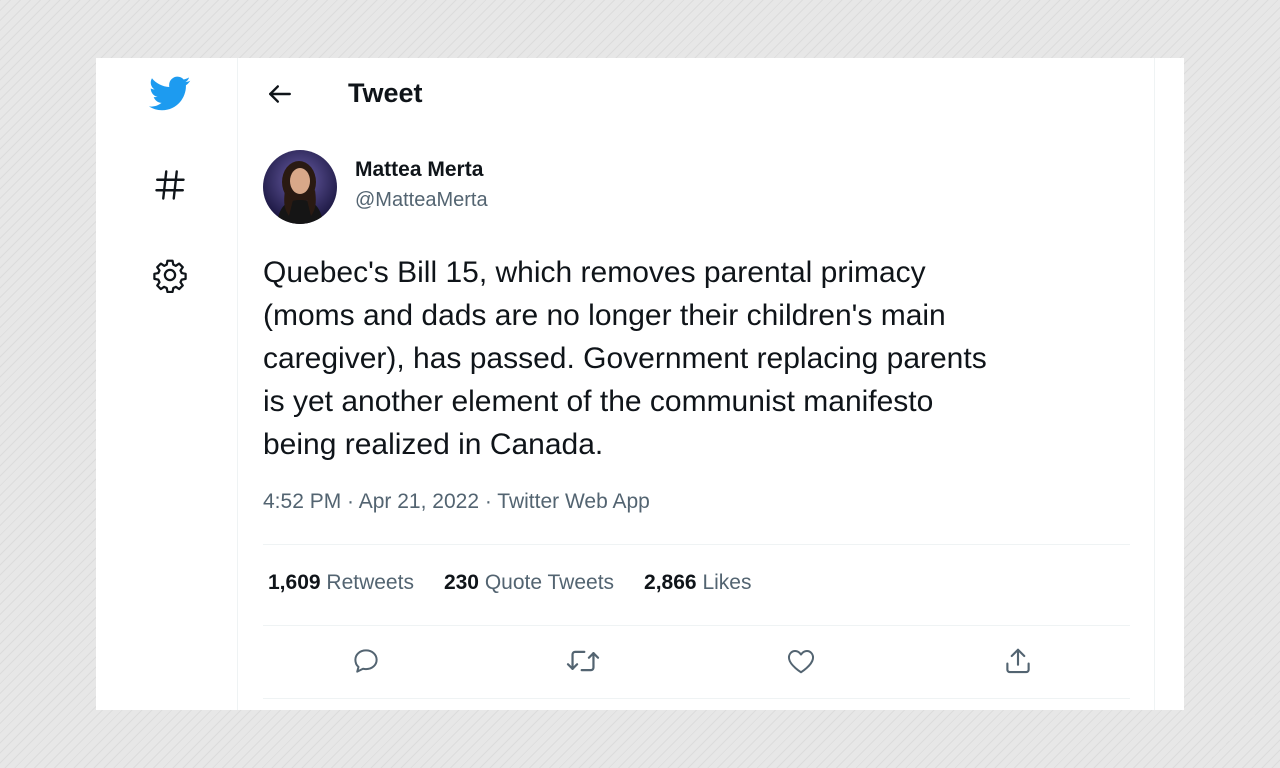  I want to click on retweets-count: 1,609, so click(294, 582).